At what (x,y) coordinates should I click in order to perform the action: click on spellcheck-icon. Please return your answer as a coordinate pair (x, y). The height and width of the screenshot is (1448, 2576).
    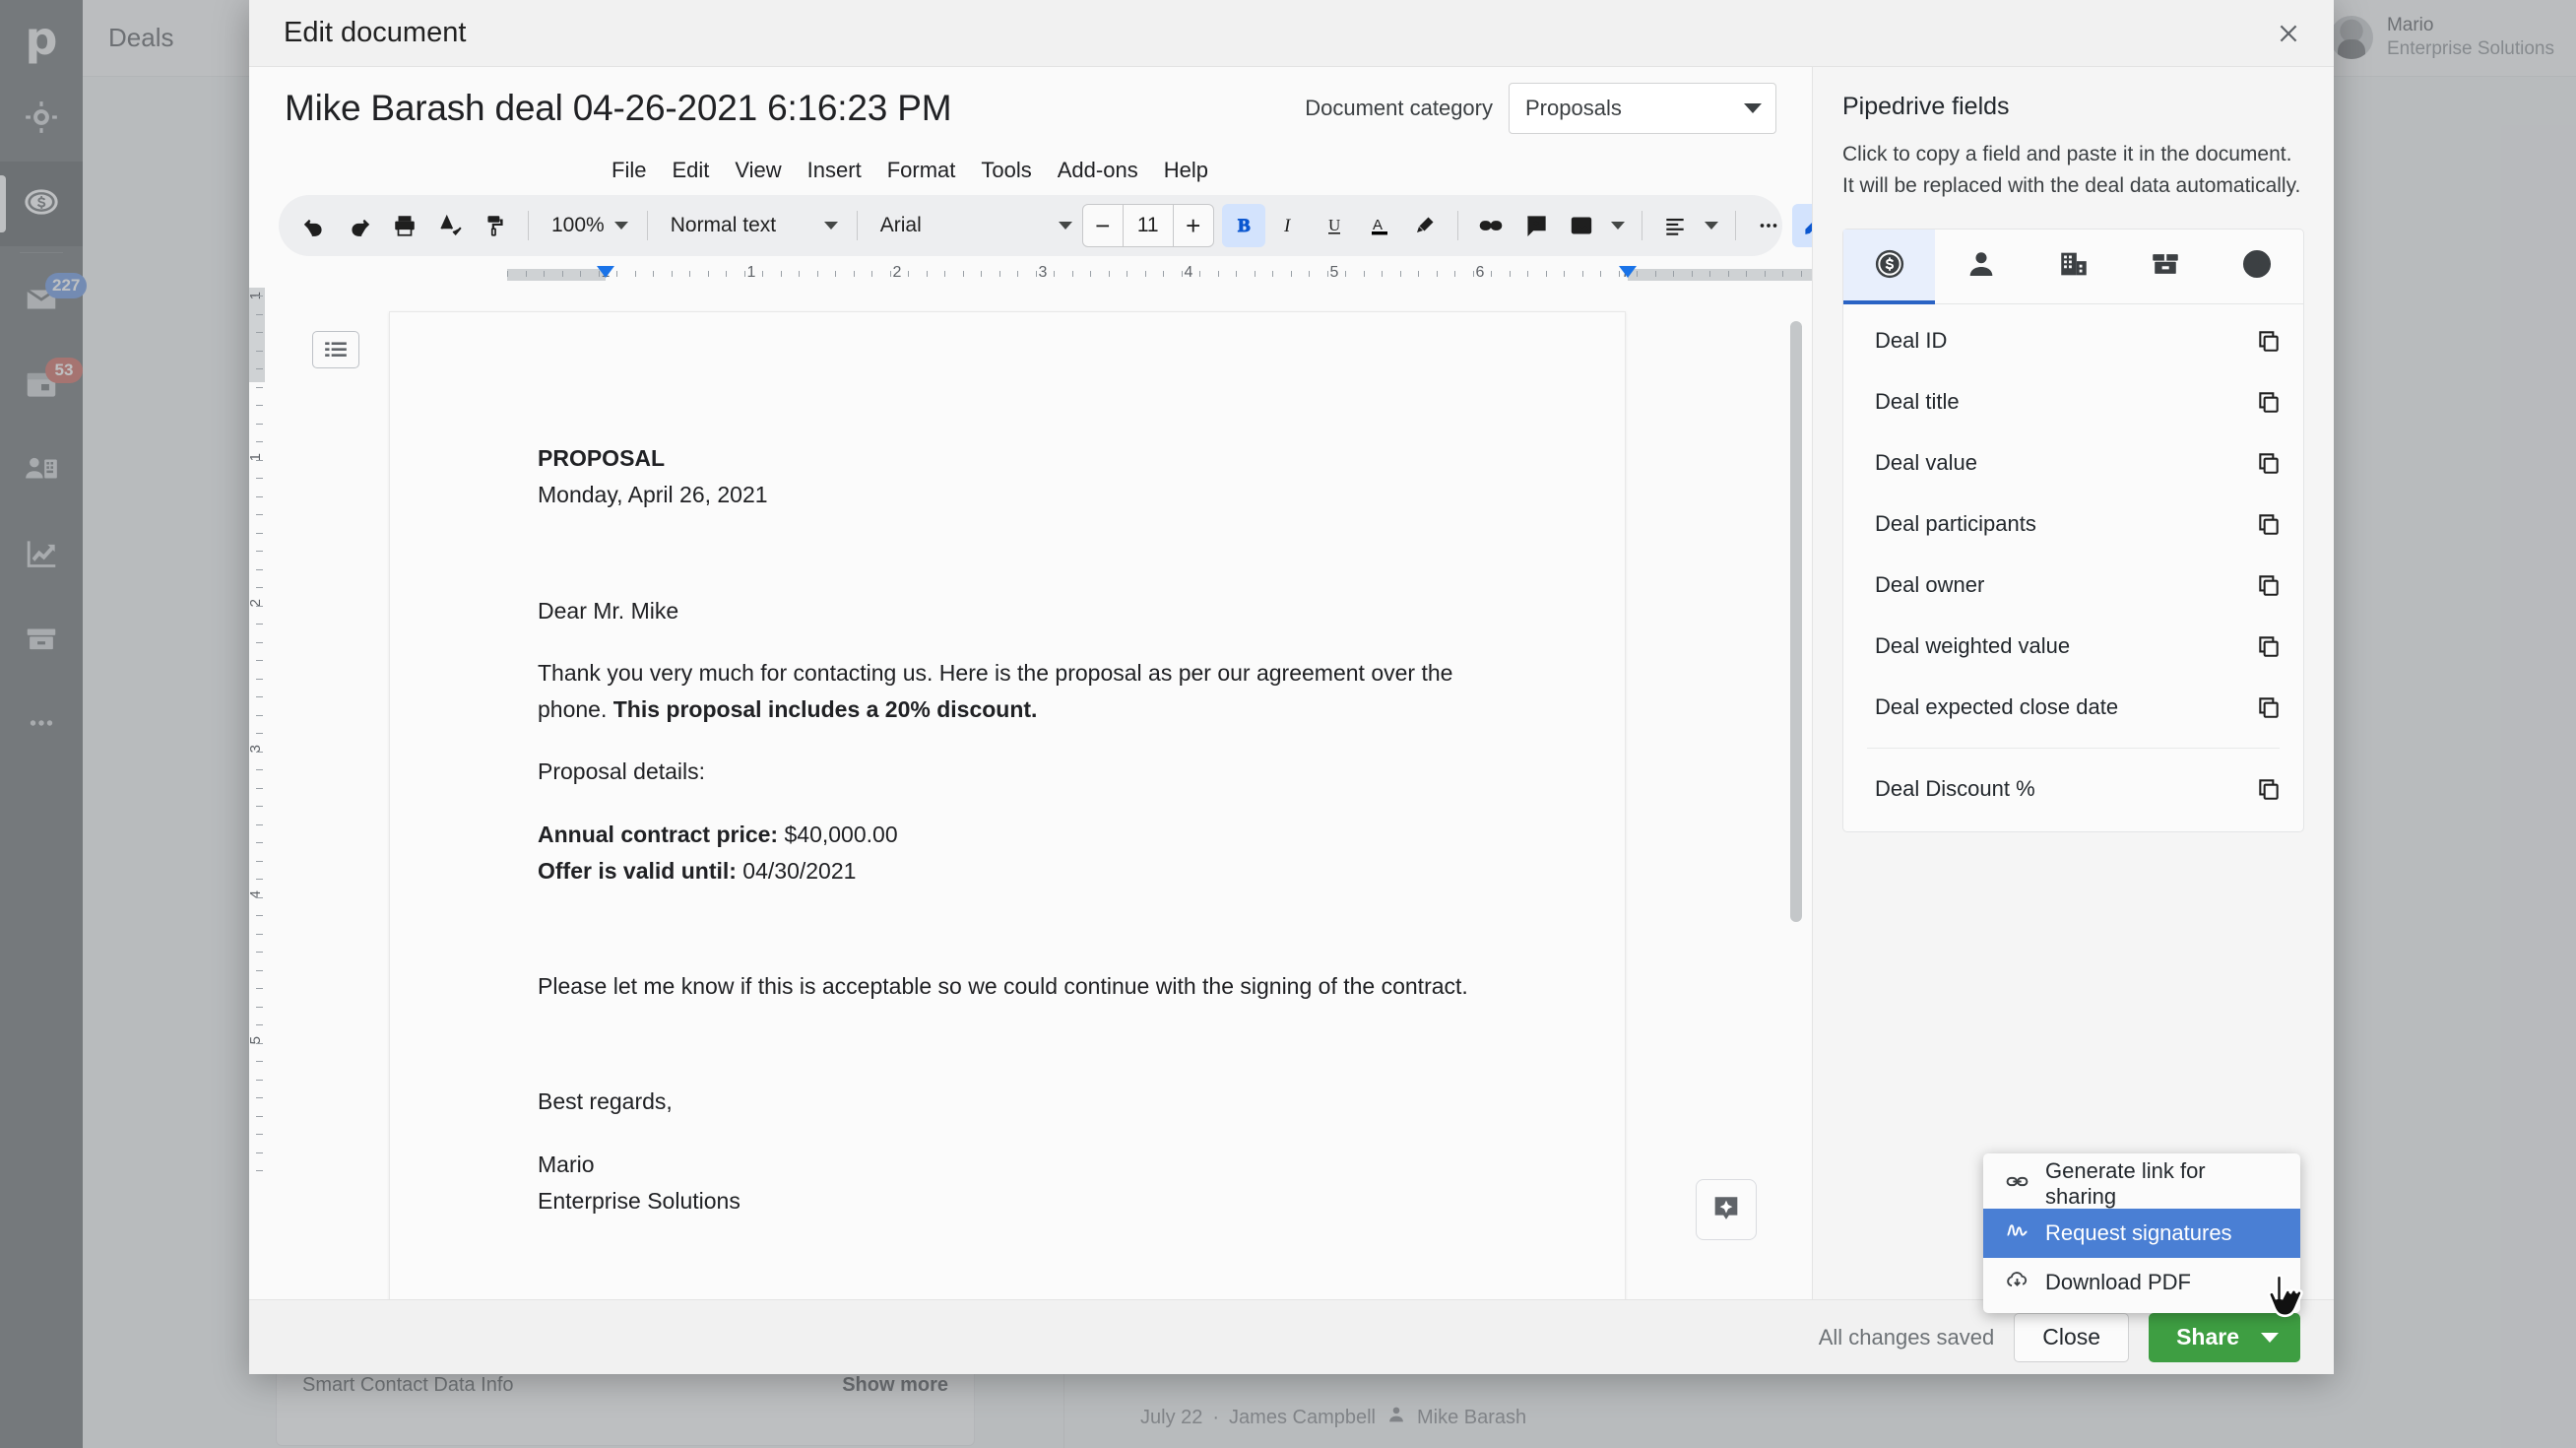
    Looking at the image, I should click on (450, 225).